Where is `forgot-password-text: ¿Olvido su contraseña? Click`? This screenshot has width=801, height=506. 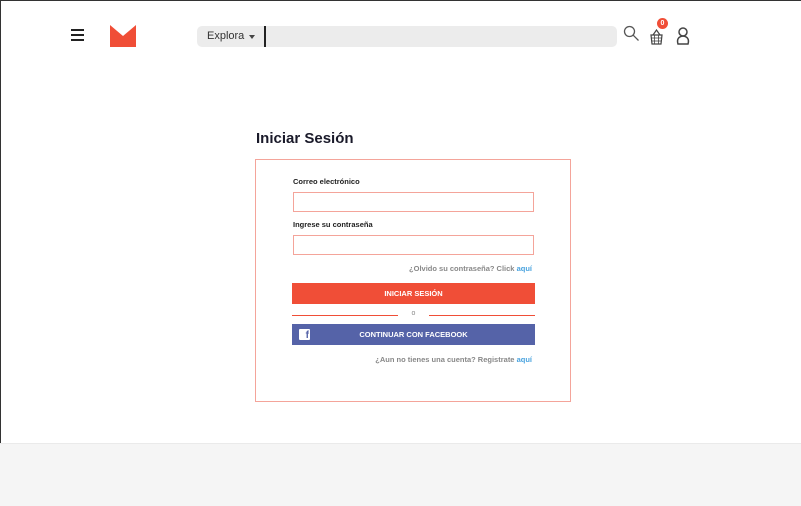 forgot-password-text: ¿Olvido su contraseña? Click is located at coordinates (462, 268).